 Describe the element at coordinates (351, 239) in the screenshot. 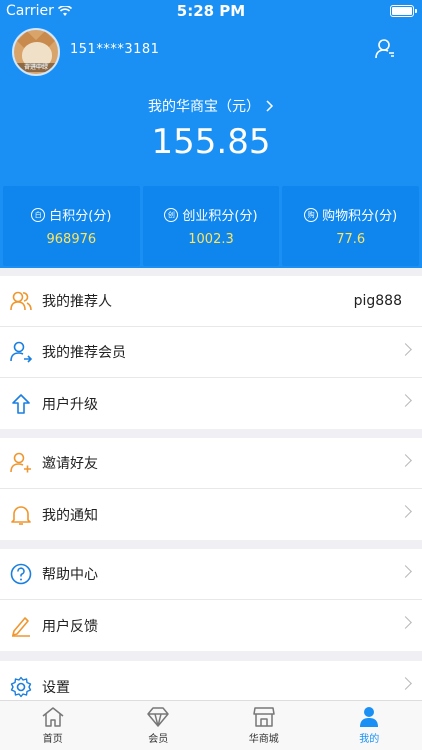

I see `shopping-points-value: 77.6` at that location.